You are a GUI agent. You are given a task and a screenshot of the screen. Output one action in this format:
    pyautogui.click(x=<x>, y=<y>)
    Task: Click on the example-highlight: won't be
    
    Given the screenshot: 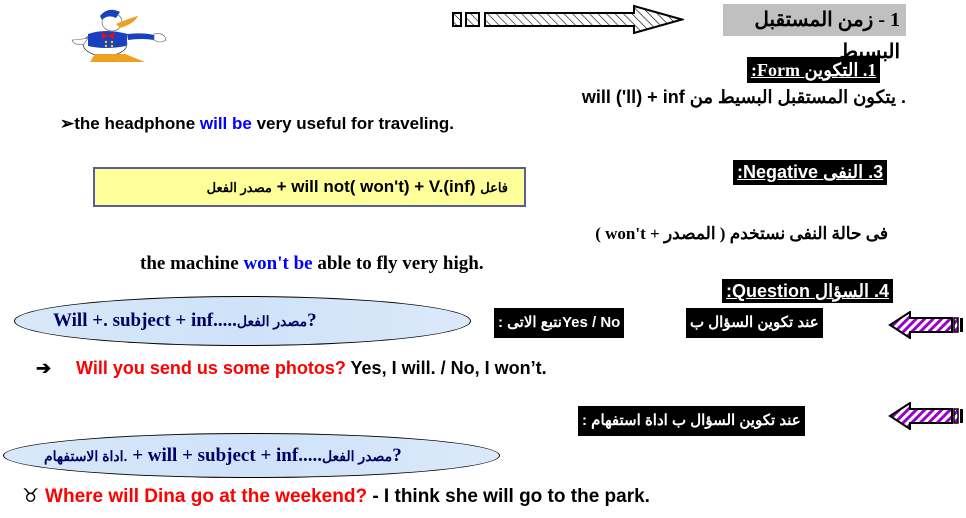 What is the action you would take?
    pyautogui.click(x=278, y=263)
    